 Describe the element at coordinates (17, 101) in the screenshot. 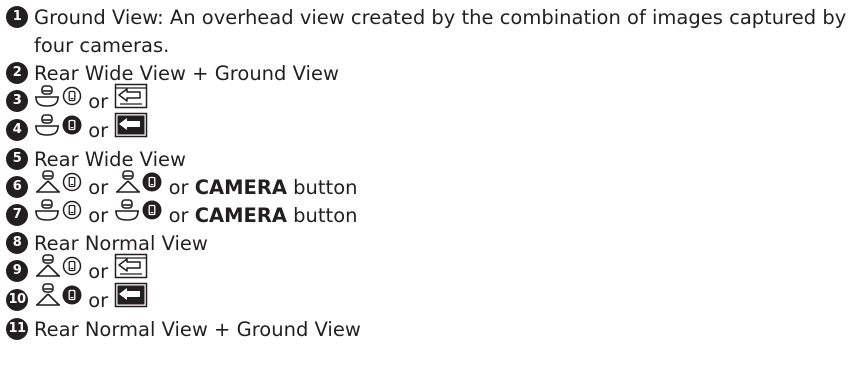

I see `item-number: 3` at that location.